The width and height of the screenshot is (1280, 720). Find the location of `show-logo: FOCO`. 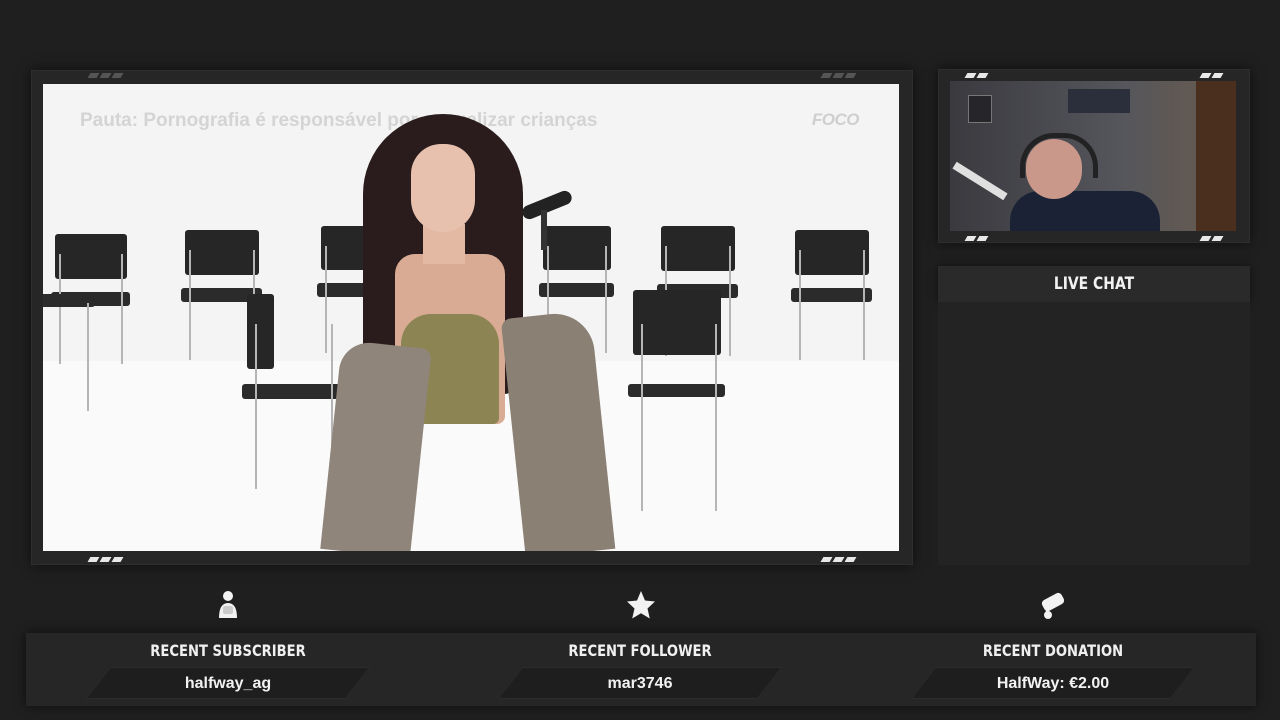

show-logo: FOCO is located at coordinates (835, 119).